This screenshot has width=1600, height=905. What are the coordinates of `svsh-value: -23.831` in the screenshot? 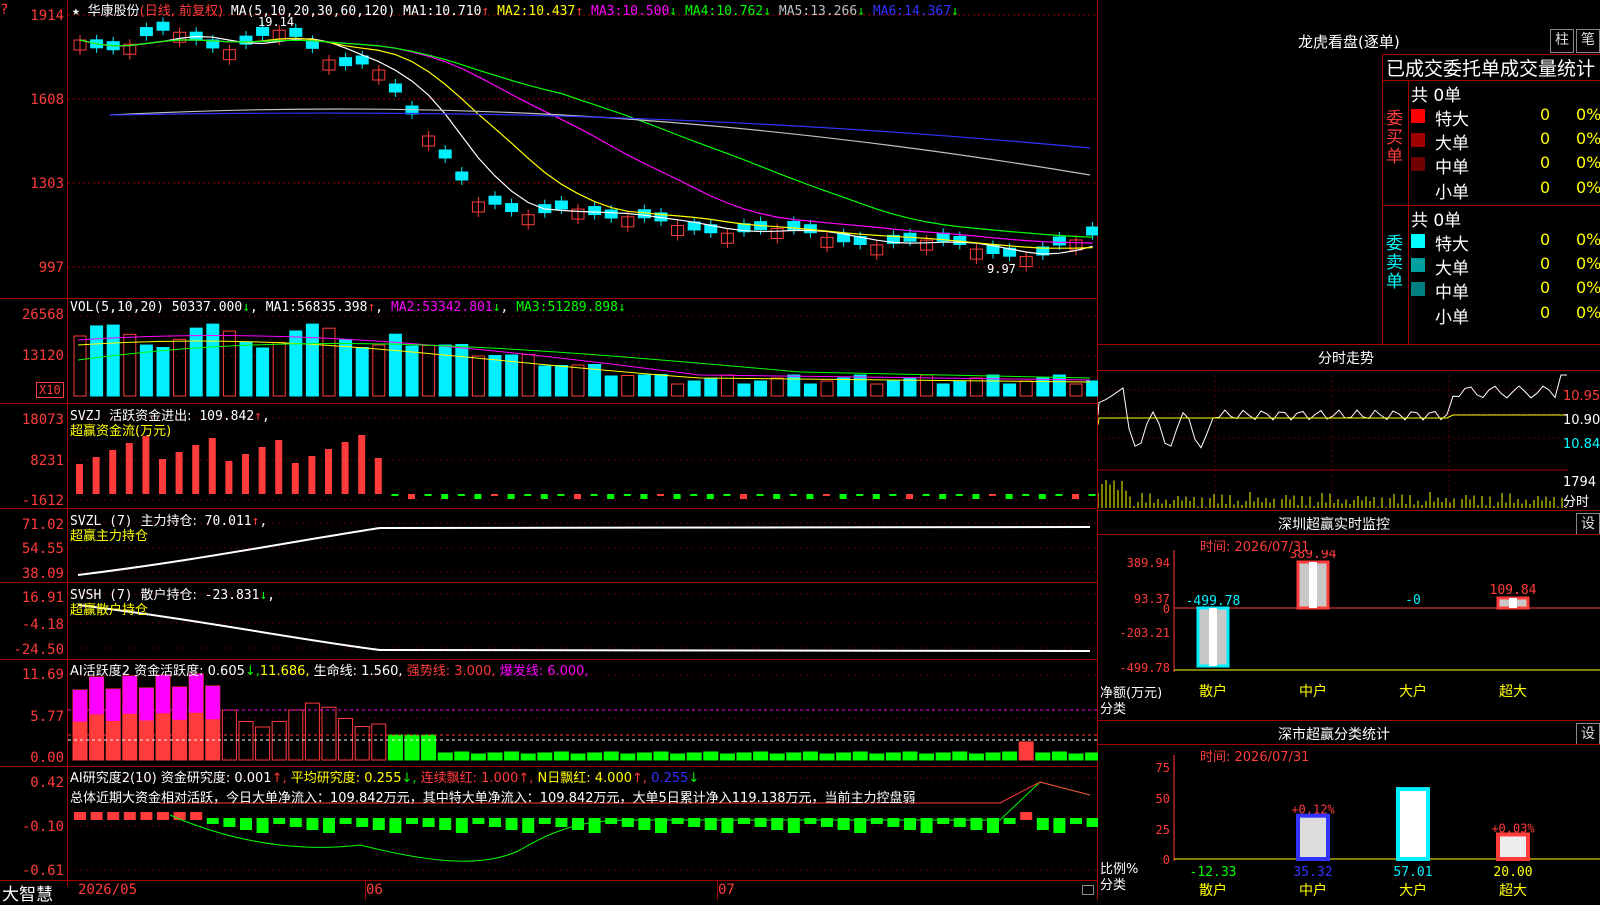 It's located at (232, 595).